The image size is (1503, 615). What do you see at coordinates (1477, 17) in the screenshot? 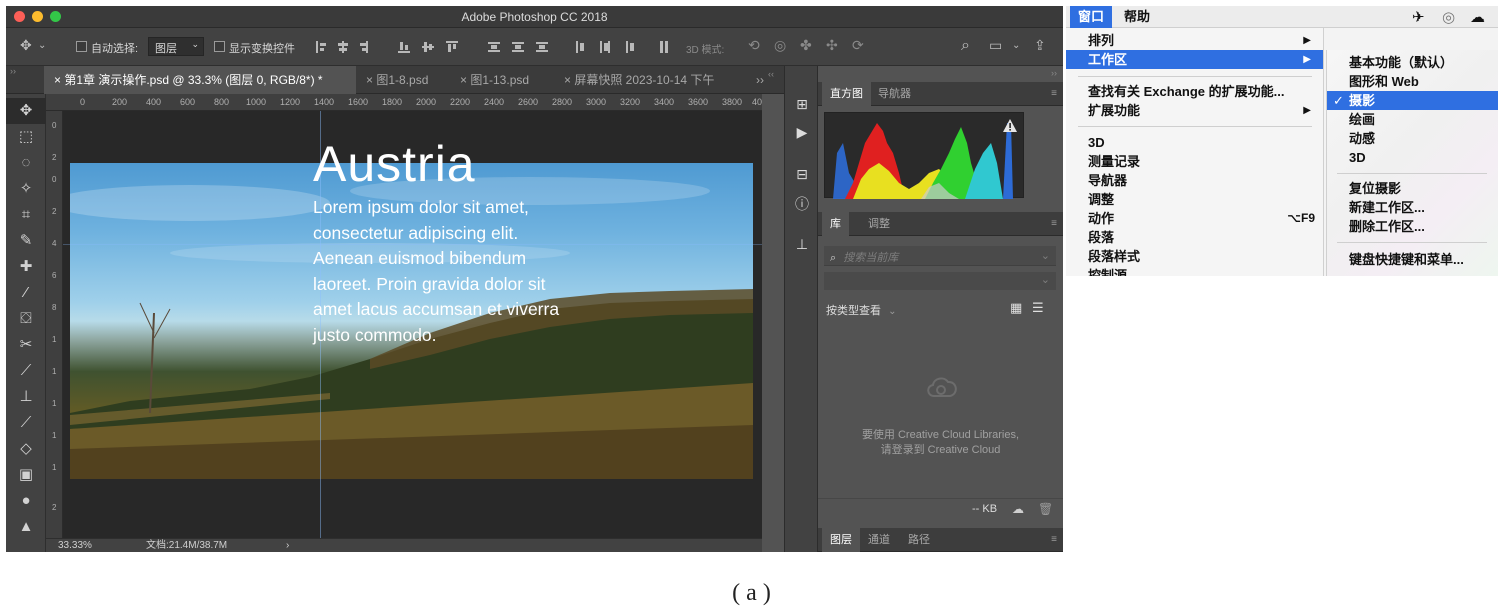
I see `wechat-icon: ☁` at bounding box center [1477, 17].